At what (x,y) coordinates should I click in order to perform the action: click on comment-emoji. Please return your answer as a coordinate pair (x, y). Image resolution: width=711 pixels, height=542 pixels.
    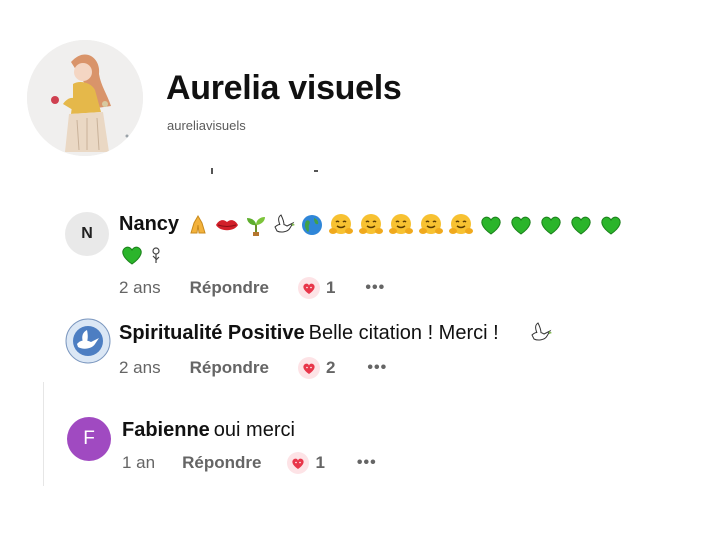
    Looking at the image, I should click on (543, 333).